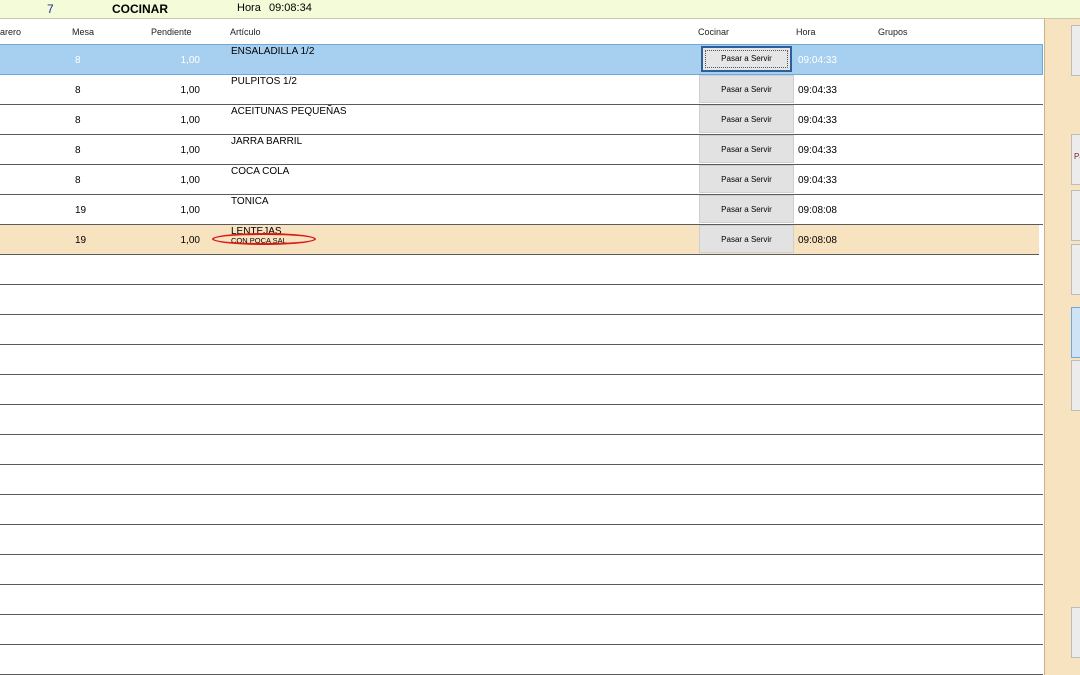 Image resolution: width=1080 pixels, height=675 pixels. What do you see at coordinates (1077, 156) in the screenshot?
I see `side-button-label: Pa` at bounding box center [1077, 156].